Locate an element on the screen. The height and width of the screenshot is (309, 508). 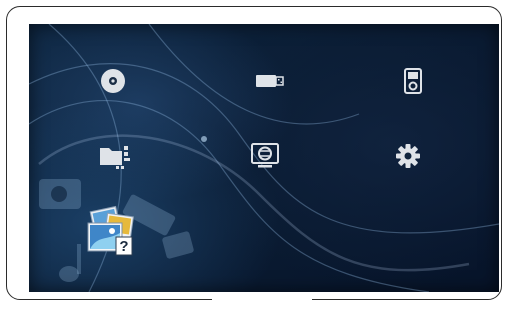
usb-menu-item is located at coordinates (270, 81).